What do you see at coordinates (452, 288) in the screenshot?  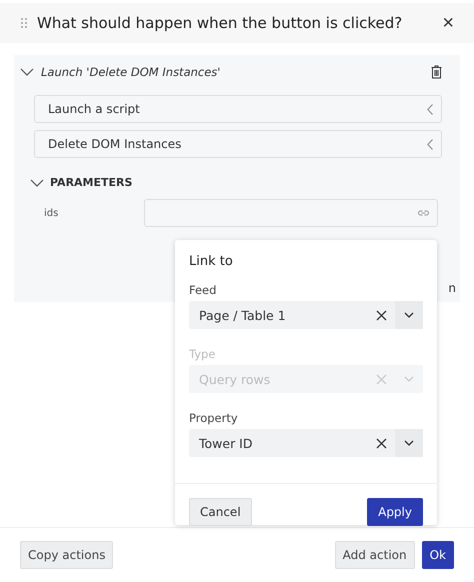 I see `label-text: n` at bounding box center [452, 288].